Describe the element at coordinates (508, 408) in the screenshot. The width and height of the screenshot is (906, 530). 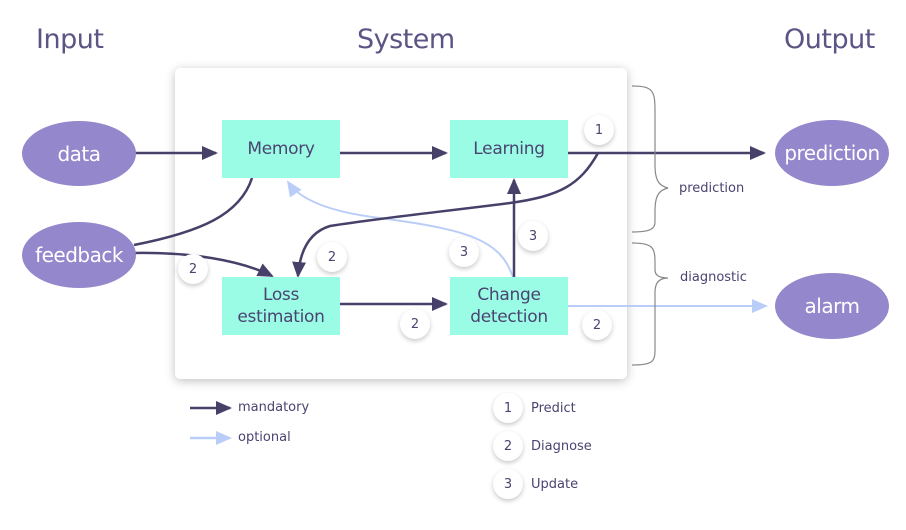
I see `legend-step-1-badge: 1` at that location.